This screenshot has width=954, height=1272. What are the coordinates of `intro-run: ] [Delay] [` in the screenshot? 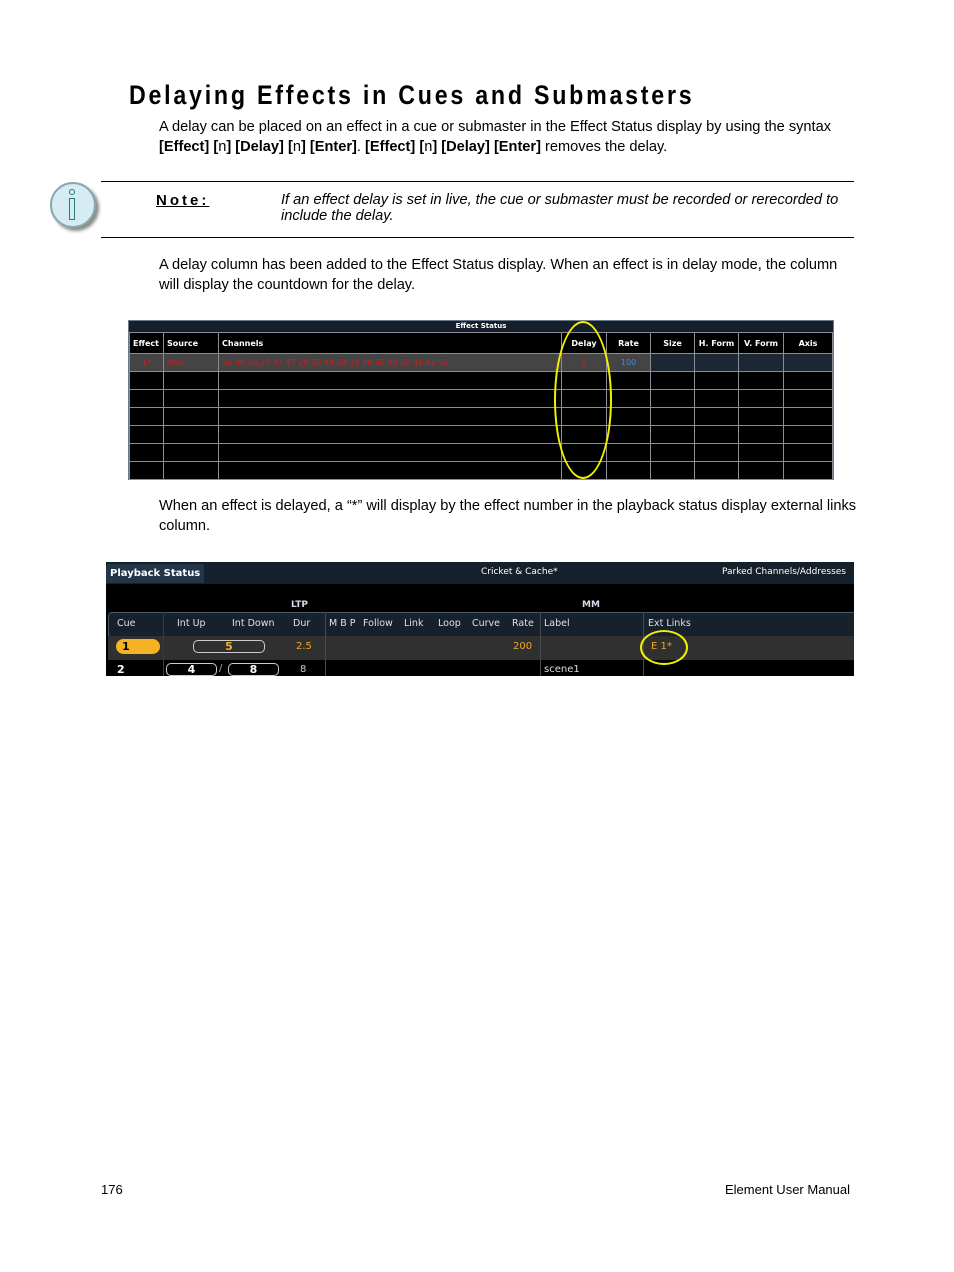 It's located at (259, 147).